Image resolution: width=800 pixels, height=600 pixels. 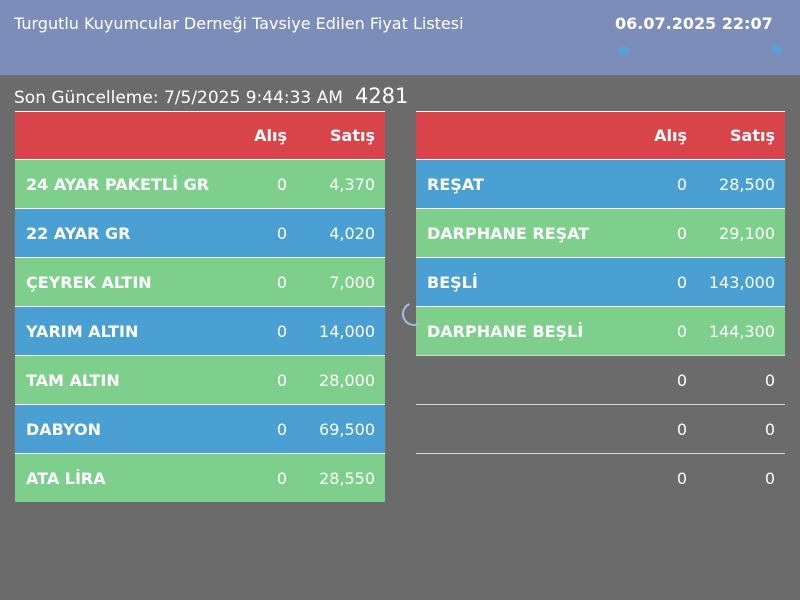 I want to click on update-counter: 4281, so click(x=381, y=96).